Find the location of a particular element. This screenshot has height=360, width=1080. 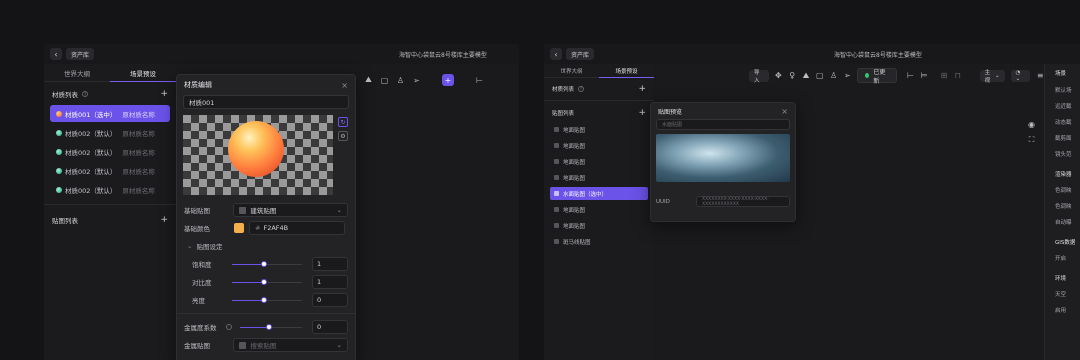

saturation-input: 1 is located at coordinates (330, 264).